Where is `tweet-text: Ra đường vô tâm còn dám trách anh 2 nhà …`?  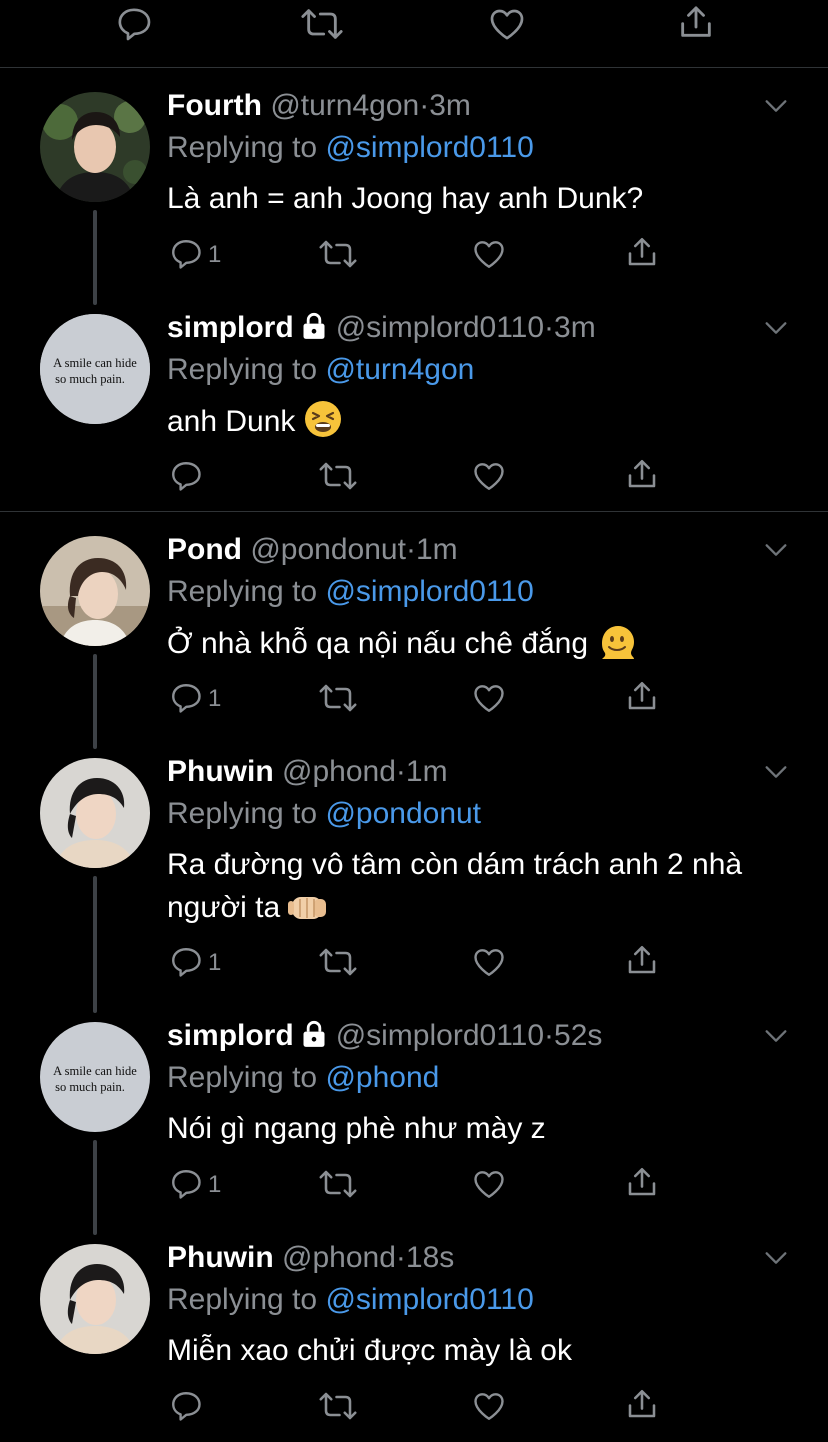 tweet-text: Ra đường vô tâm còn dám trách anh 2 nhà … is located at coordinates (487, 890).